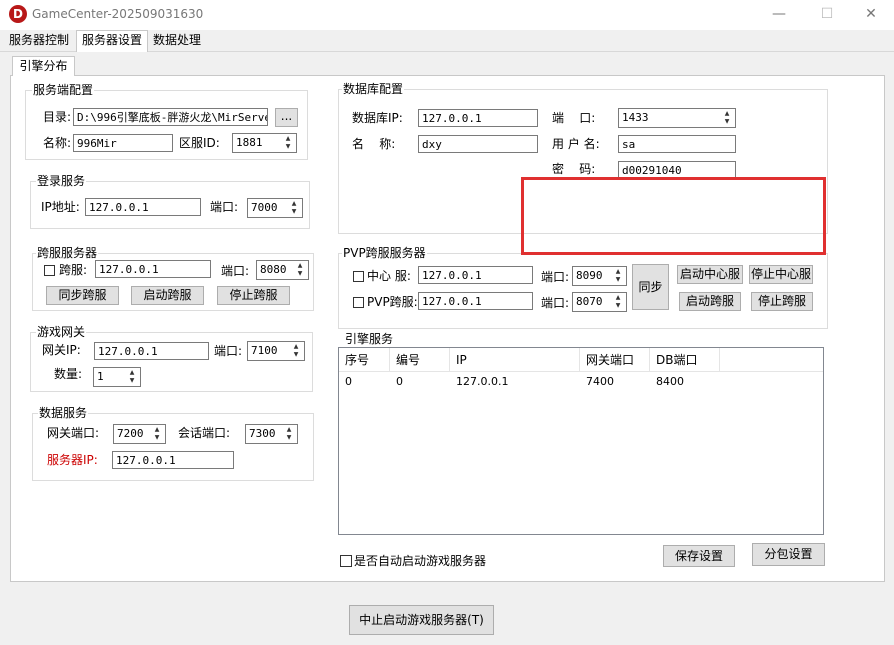 The width and height of the screenshot is (894, 645). I want to click on data-service-title: 数据服务, so click(63, 413).